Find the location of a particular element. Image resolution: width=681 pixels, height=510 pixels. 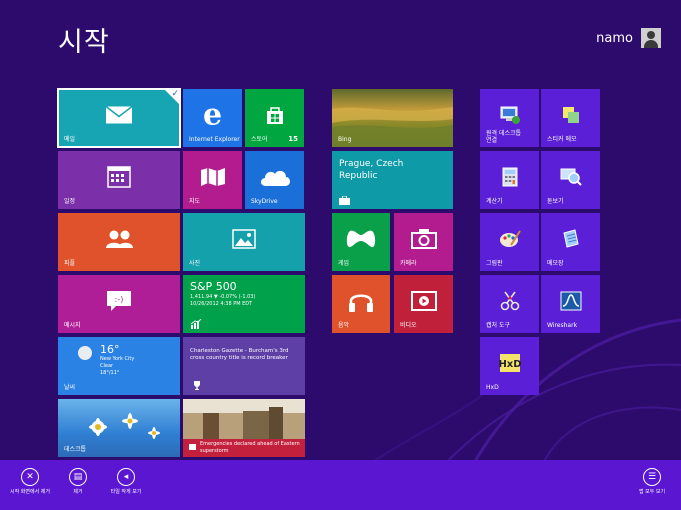

resize-icon: ◂ is located at coordinates (126, 477).